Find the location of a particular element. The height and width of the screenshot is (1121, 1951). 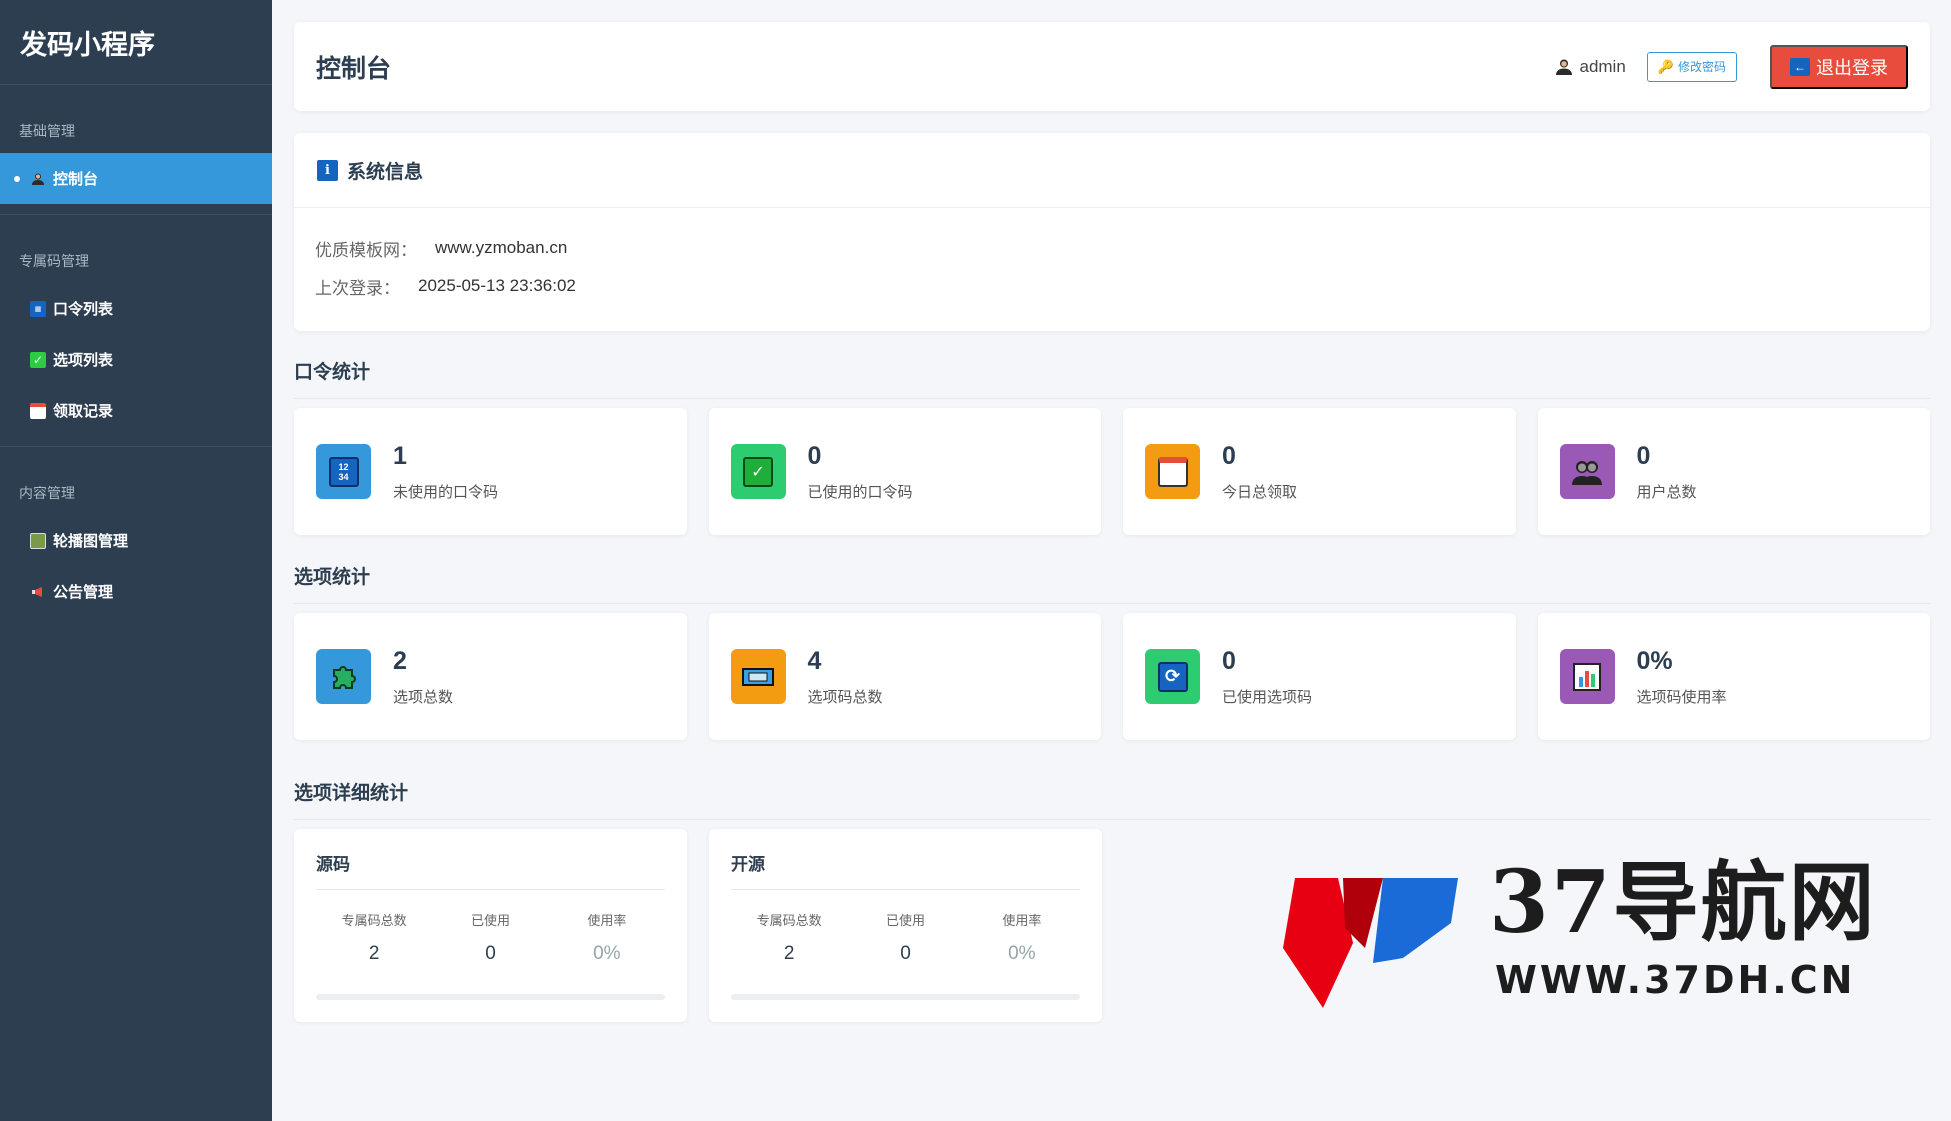

key-icon: 🔑 is located at coordinates (1665, 66).